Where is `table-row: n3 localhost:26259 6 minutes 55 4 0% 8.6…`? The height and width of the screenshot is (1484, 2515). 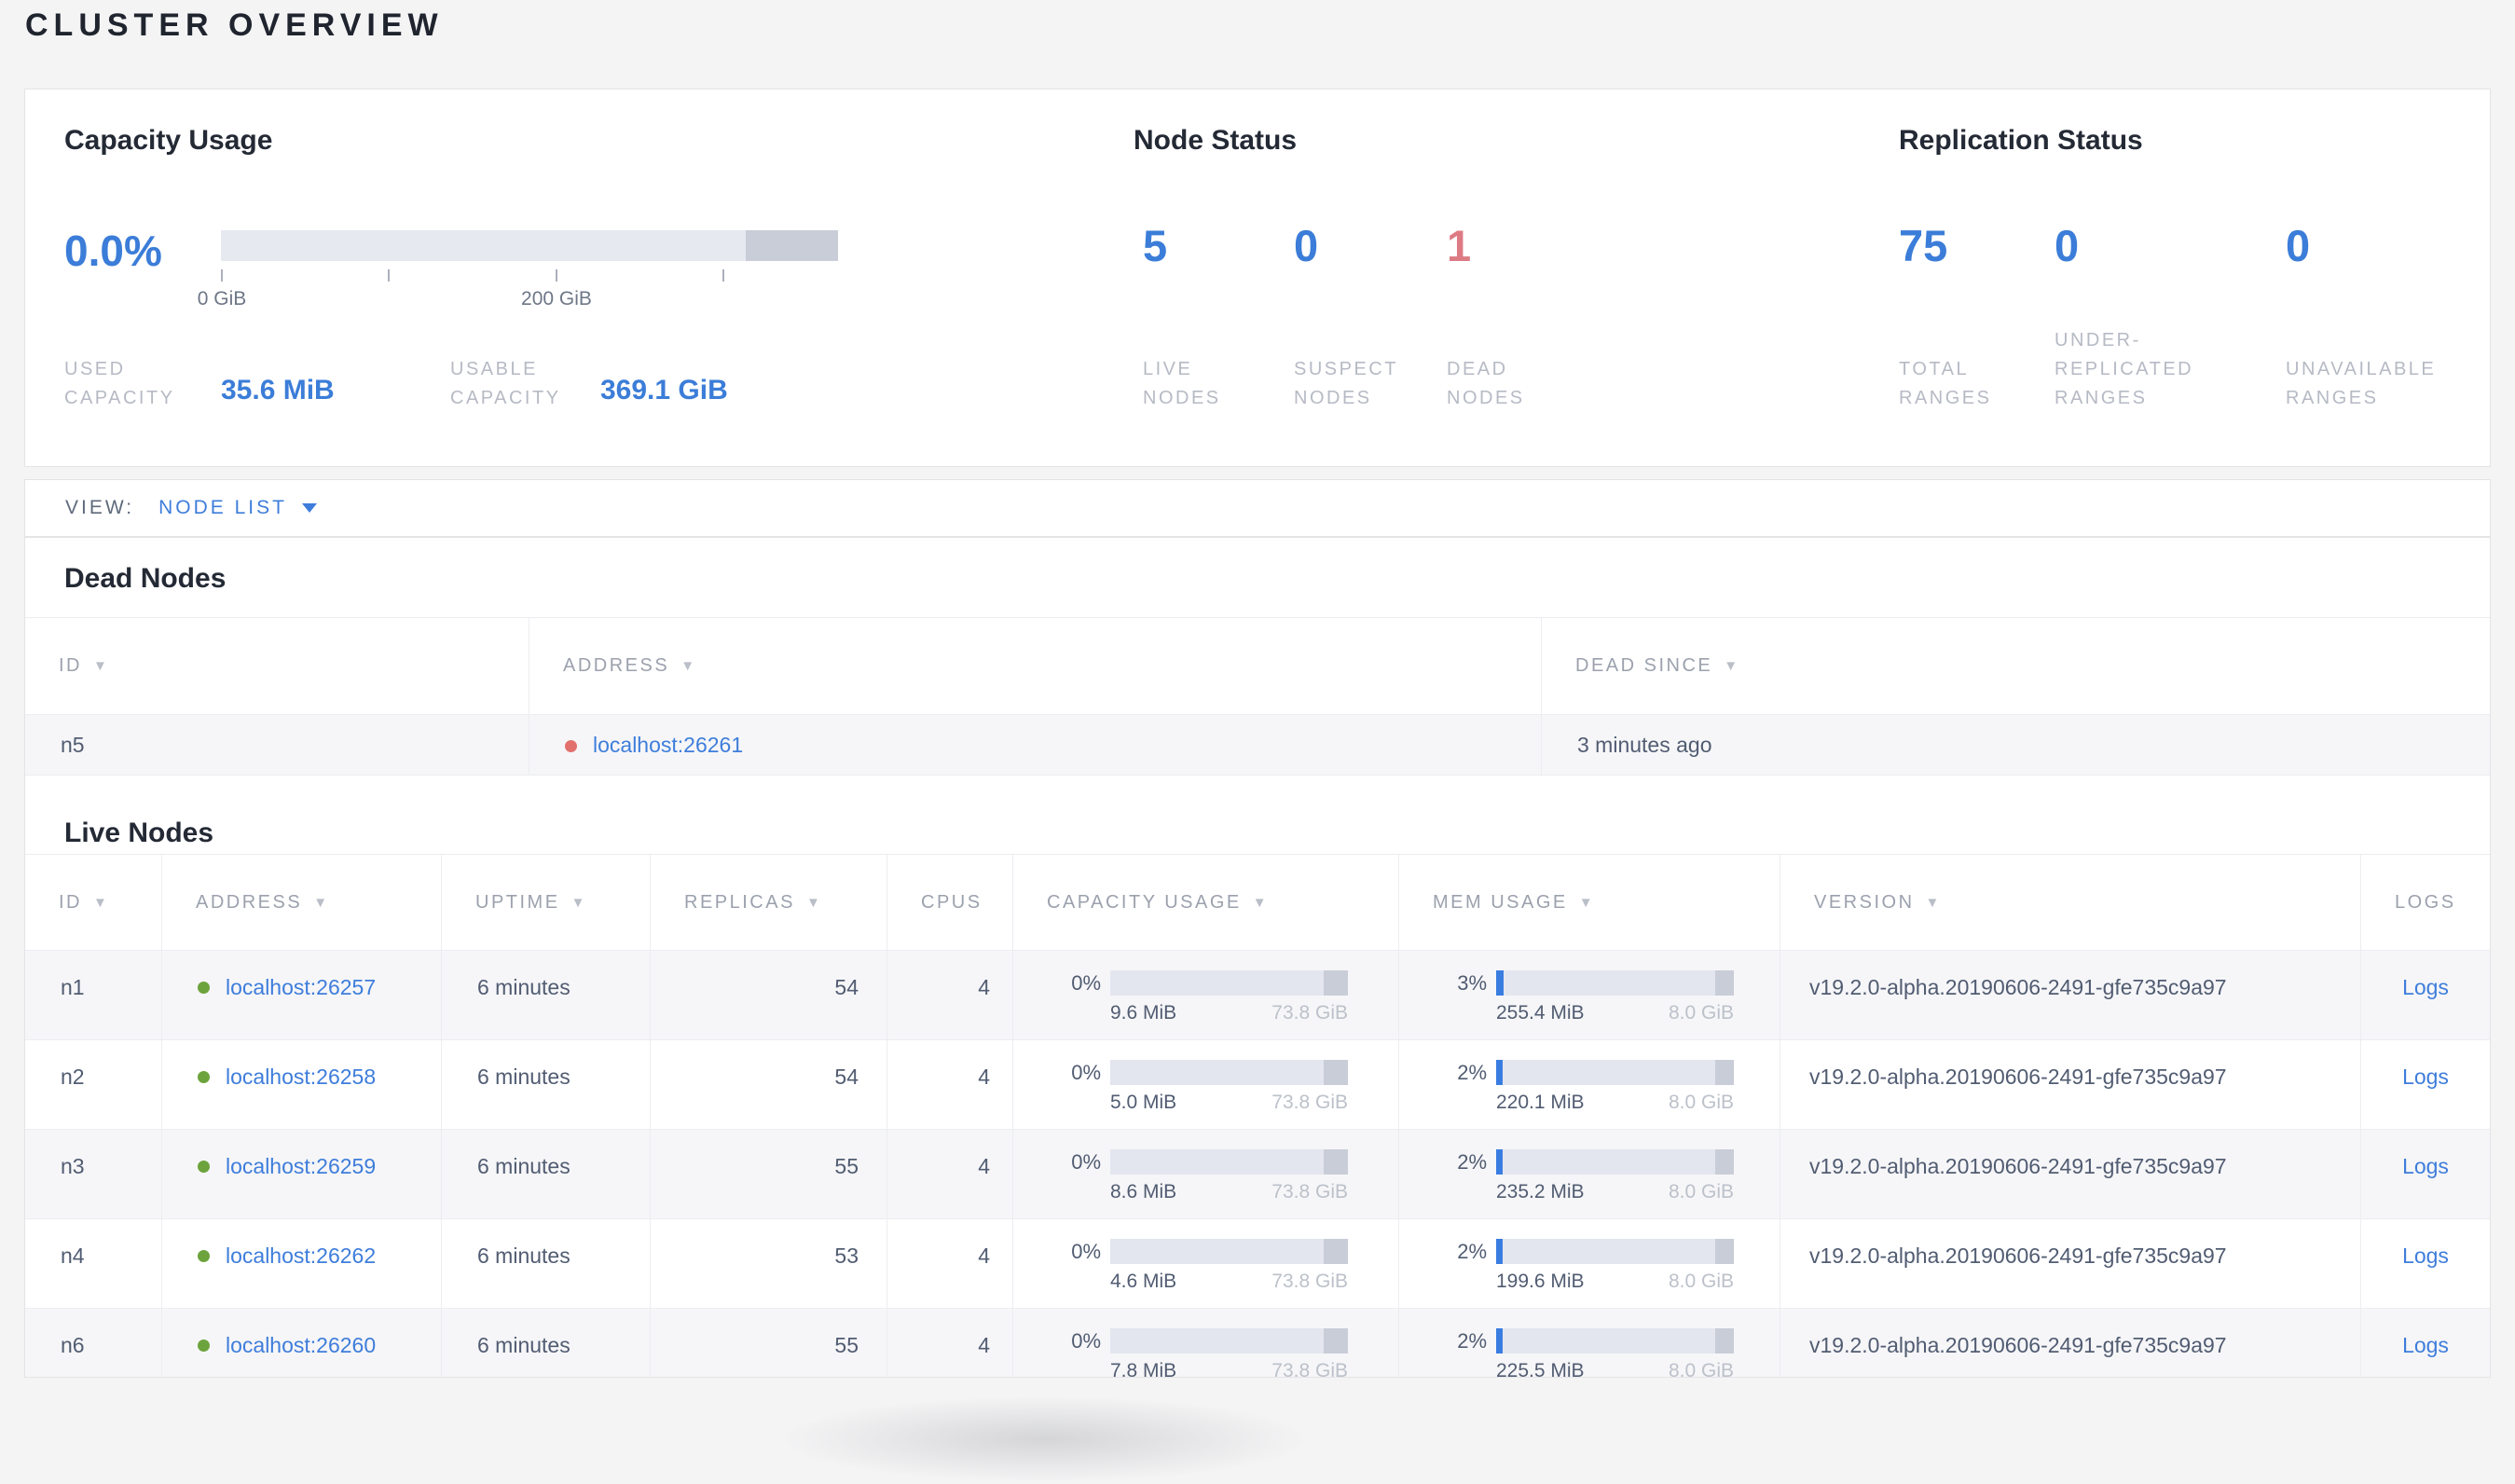
table-row: n3 localhost:26259 6 minutes 55 4 0% 8.6… is located at coordinates (1258, 1174).